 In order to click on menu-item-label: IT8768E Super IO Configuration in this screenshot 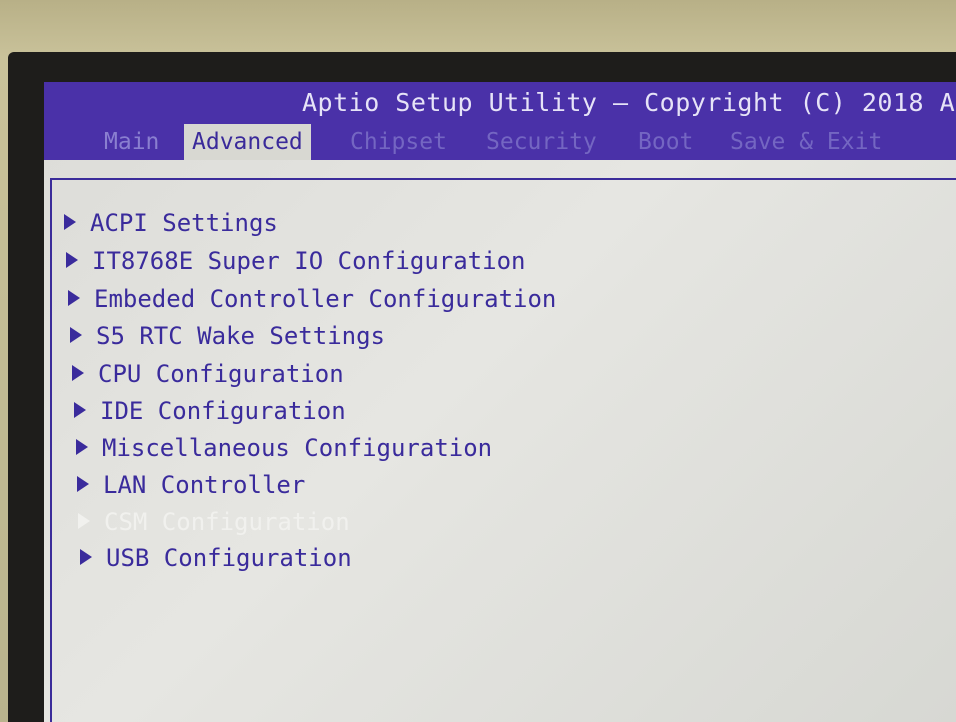, I will do `click(309, 261)`.